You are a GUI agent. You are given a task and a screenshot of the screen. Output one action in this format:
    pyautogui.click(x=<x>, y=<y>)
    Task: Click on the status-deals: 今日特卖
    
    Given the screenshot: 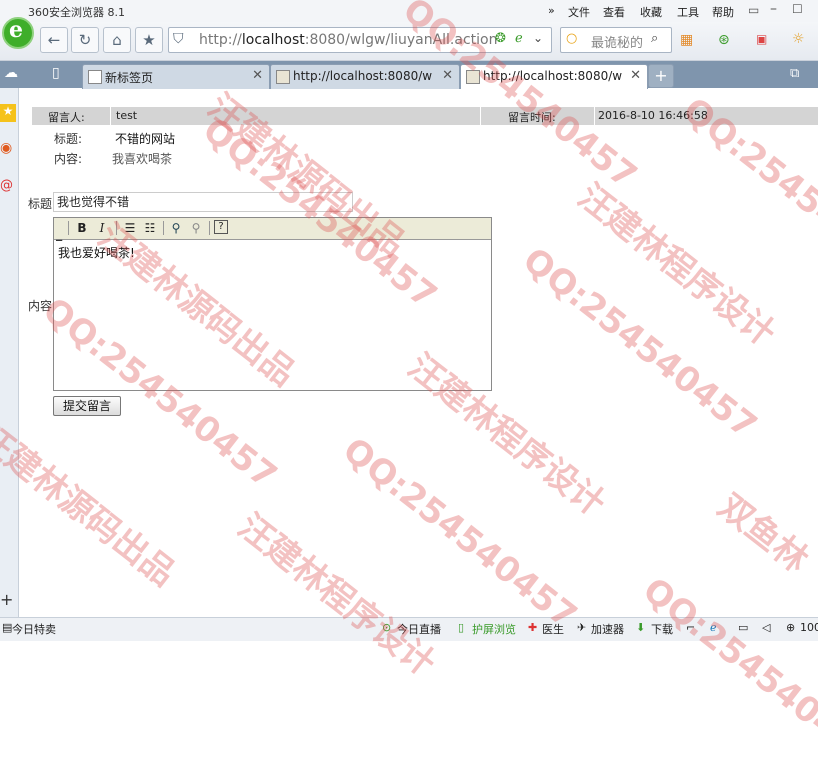 What is the action you would take?
    pyautogui.click(x=34, y=629)
    